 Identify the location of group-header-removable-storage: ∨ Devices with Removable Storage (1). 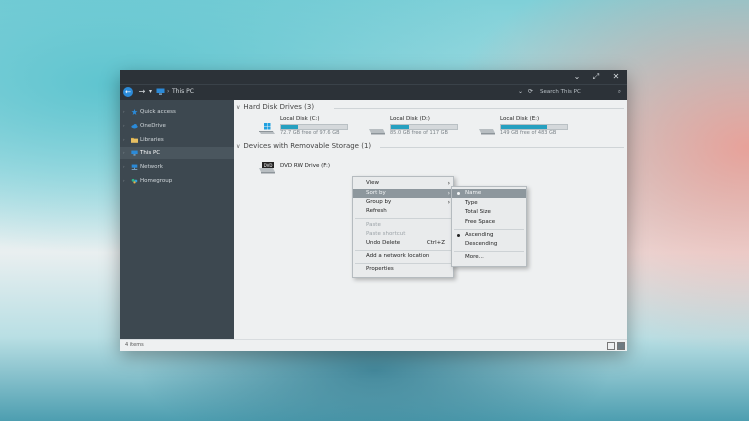
(303, 146).